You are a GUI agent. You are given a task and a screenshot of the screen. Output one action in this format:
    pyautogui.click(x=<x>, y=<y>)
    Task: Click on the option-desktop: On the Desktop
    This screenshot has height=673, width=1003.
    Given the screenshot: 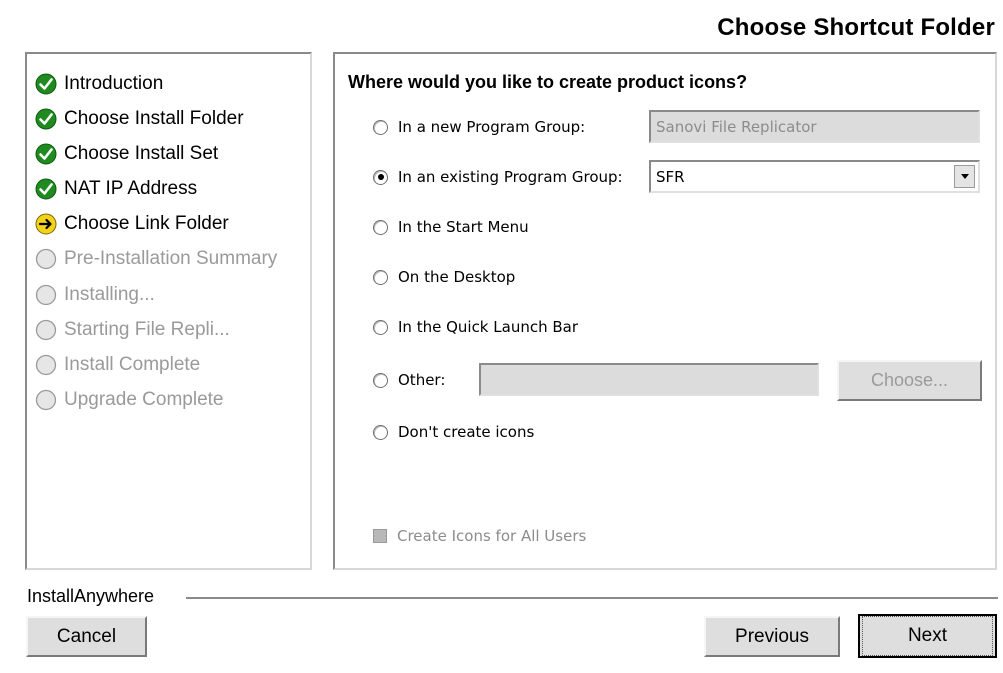 What is the action you would take?
    pyautogui.click(x=444, y=277)
    